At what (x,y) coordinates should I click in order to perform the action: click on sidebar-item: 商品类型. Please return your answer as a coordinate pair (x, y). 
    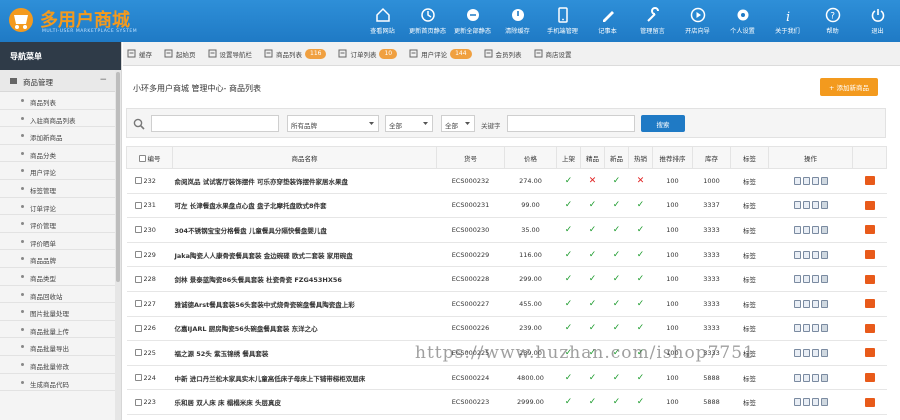
    Looking at the image, I should click on (60, 277).